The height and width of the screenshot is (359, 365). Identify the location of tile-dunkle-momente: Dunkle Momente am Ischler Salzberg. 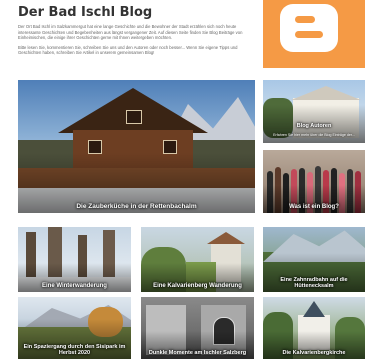
(197, 328).